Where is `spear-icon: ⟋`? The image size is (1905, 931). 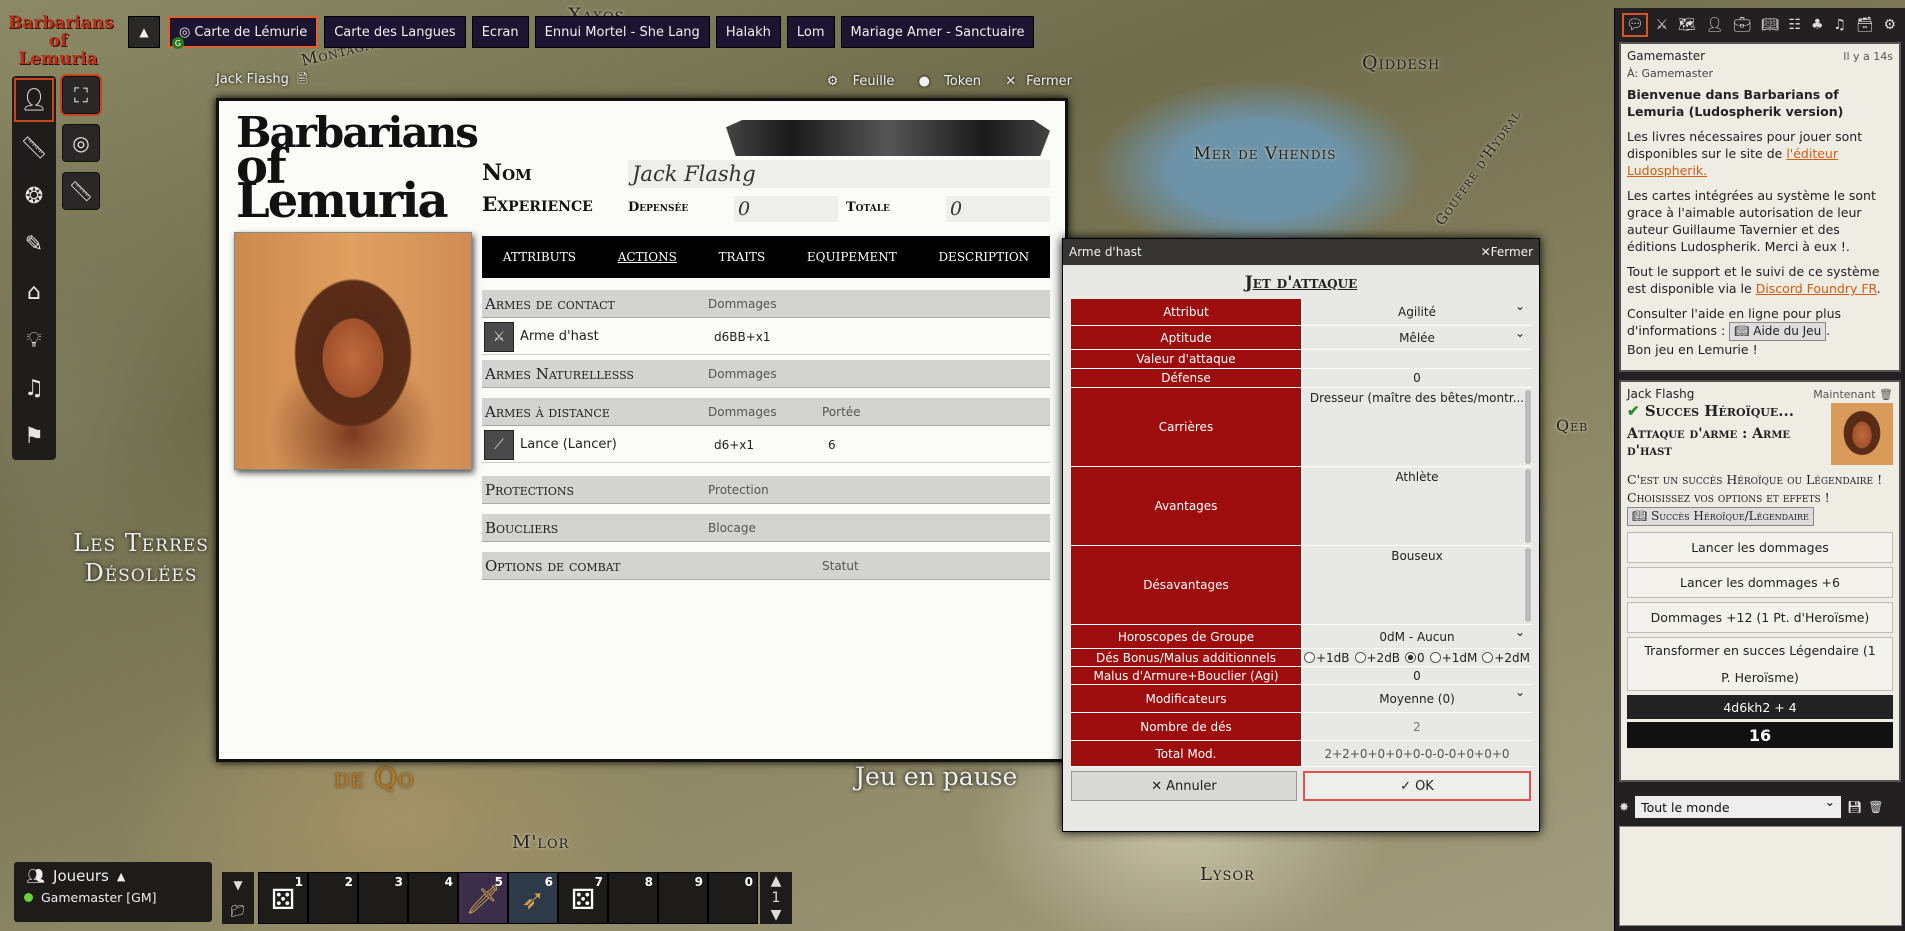 spear-icon: ⟋ is located at coordinates (499, 444).